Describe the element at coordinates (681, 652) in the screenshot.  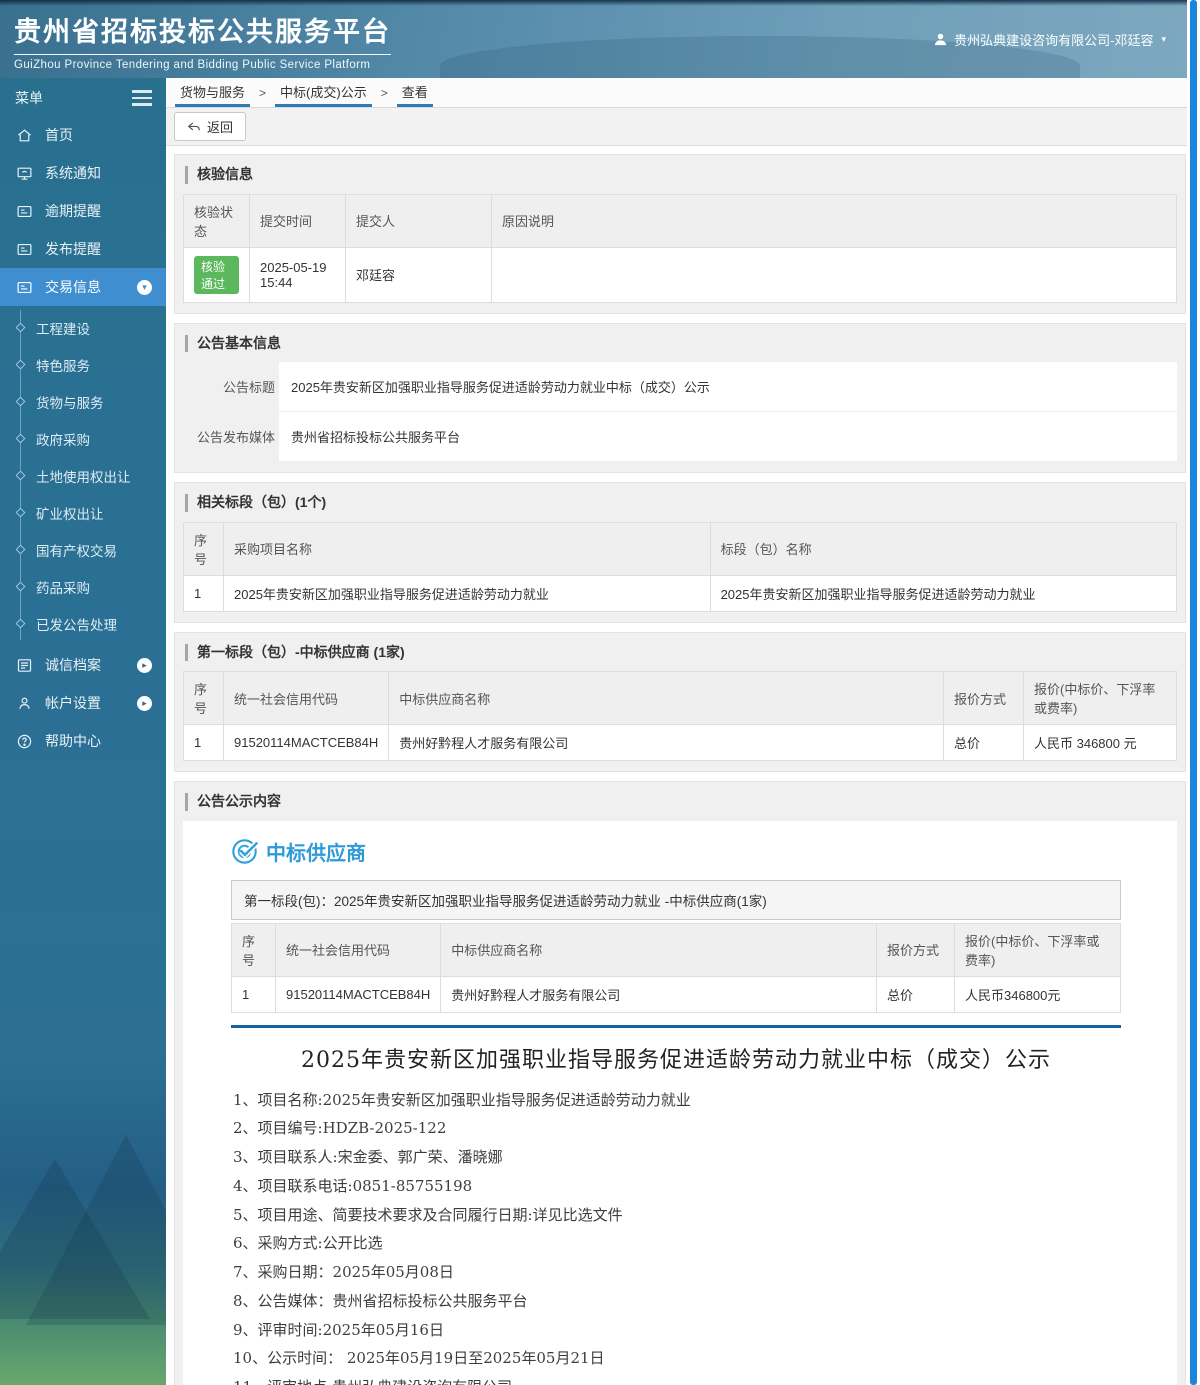
I see `section-title: 第一标段（包）-中标供应商 (1家)` at that location.